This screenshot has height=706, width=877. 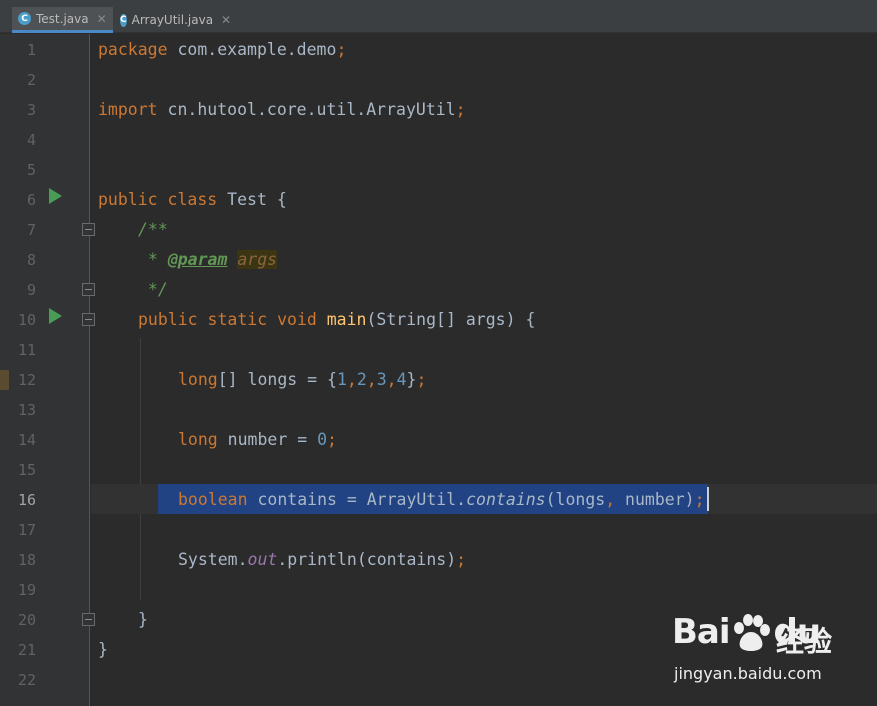 What do you see at coordinates (26, 500) in the screenshot?
I see `line-number: 16` at bounding box center [26, 500].